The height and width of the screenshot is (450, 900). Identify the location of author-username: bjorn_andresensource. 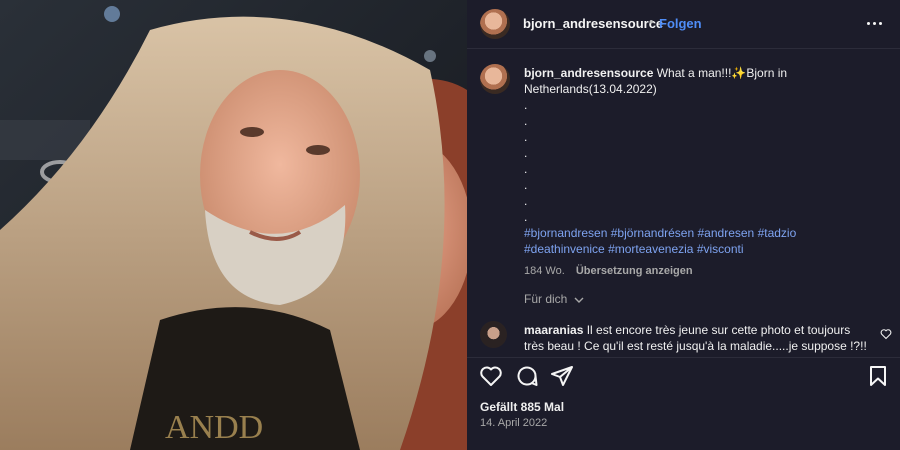
(593, 23).